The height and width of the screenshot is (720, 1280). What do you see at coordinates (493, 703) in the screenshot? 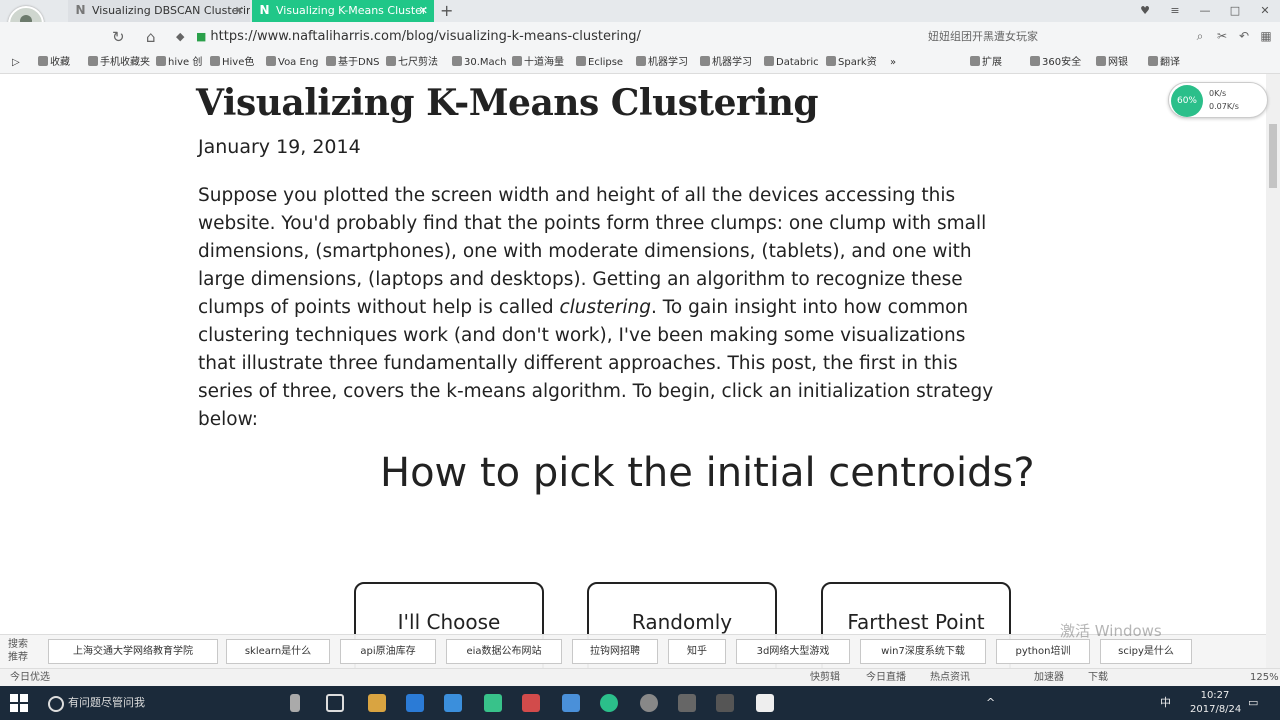
I see `wechat-icon` at bounding box center [493, 703].